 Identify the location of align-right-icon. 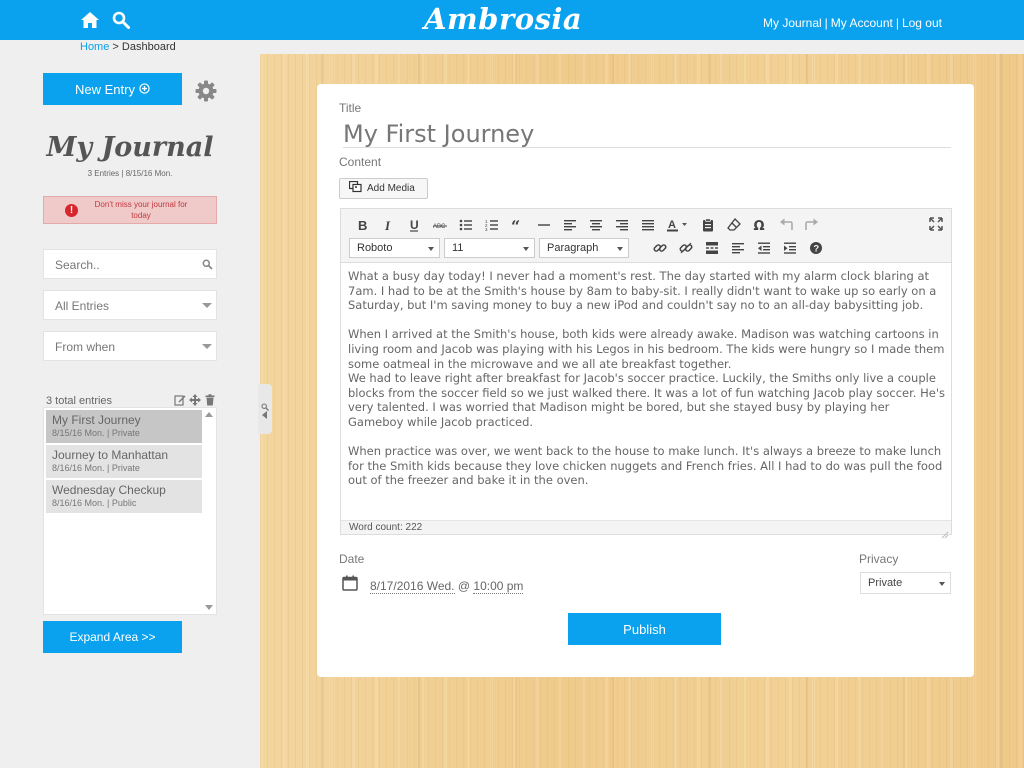
(622, 225).